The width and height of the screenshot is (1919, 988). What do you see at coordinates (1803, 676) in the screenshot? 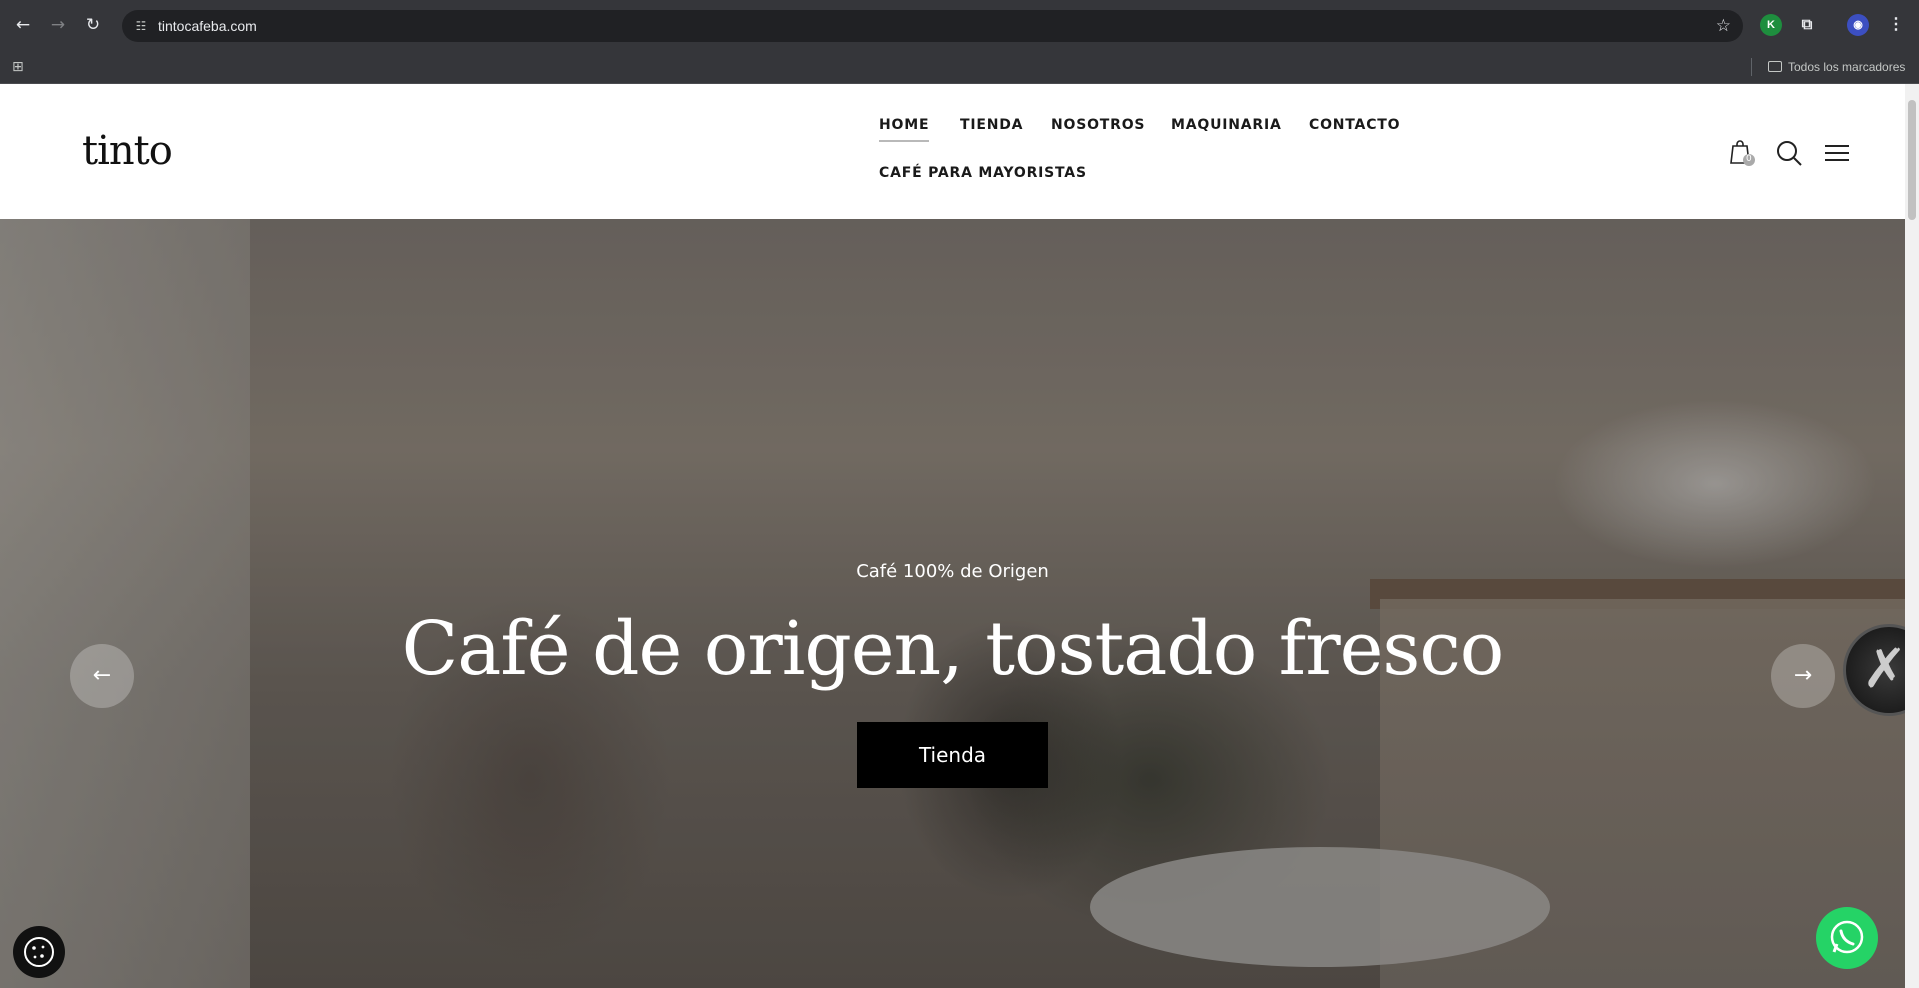
I see `slider-next-arrow-icon: →` at bounding box center [1803, 676].